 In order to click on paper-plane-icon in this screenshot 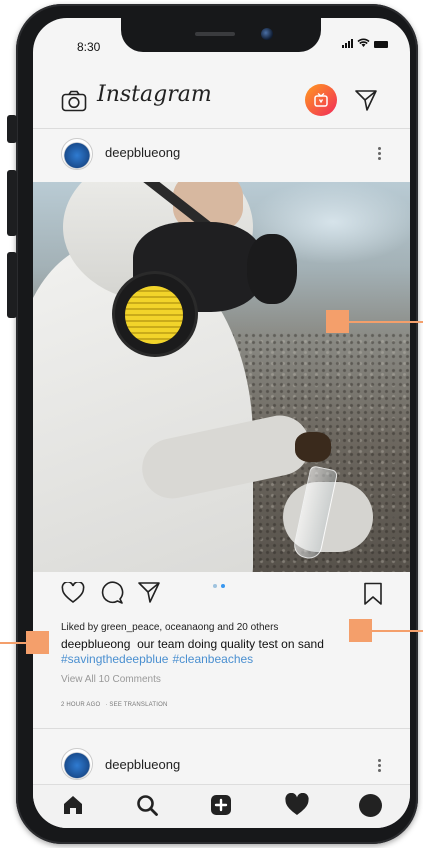, I will do `click(366, 100)`.